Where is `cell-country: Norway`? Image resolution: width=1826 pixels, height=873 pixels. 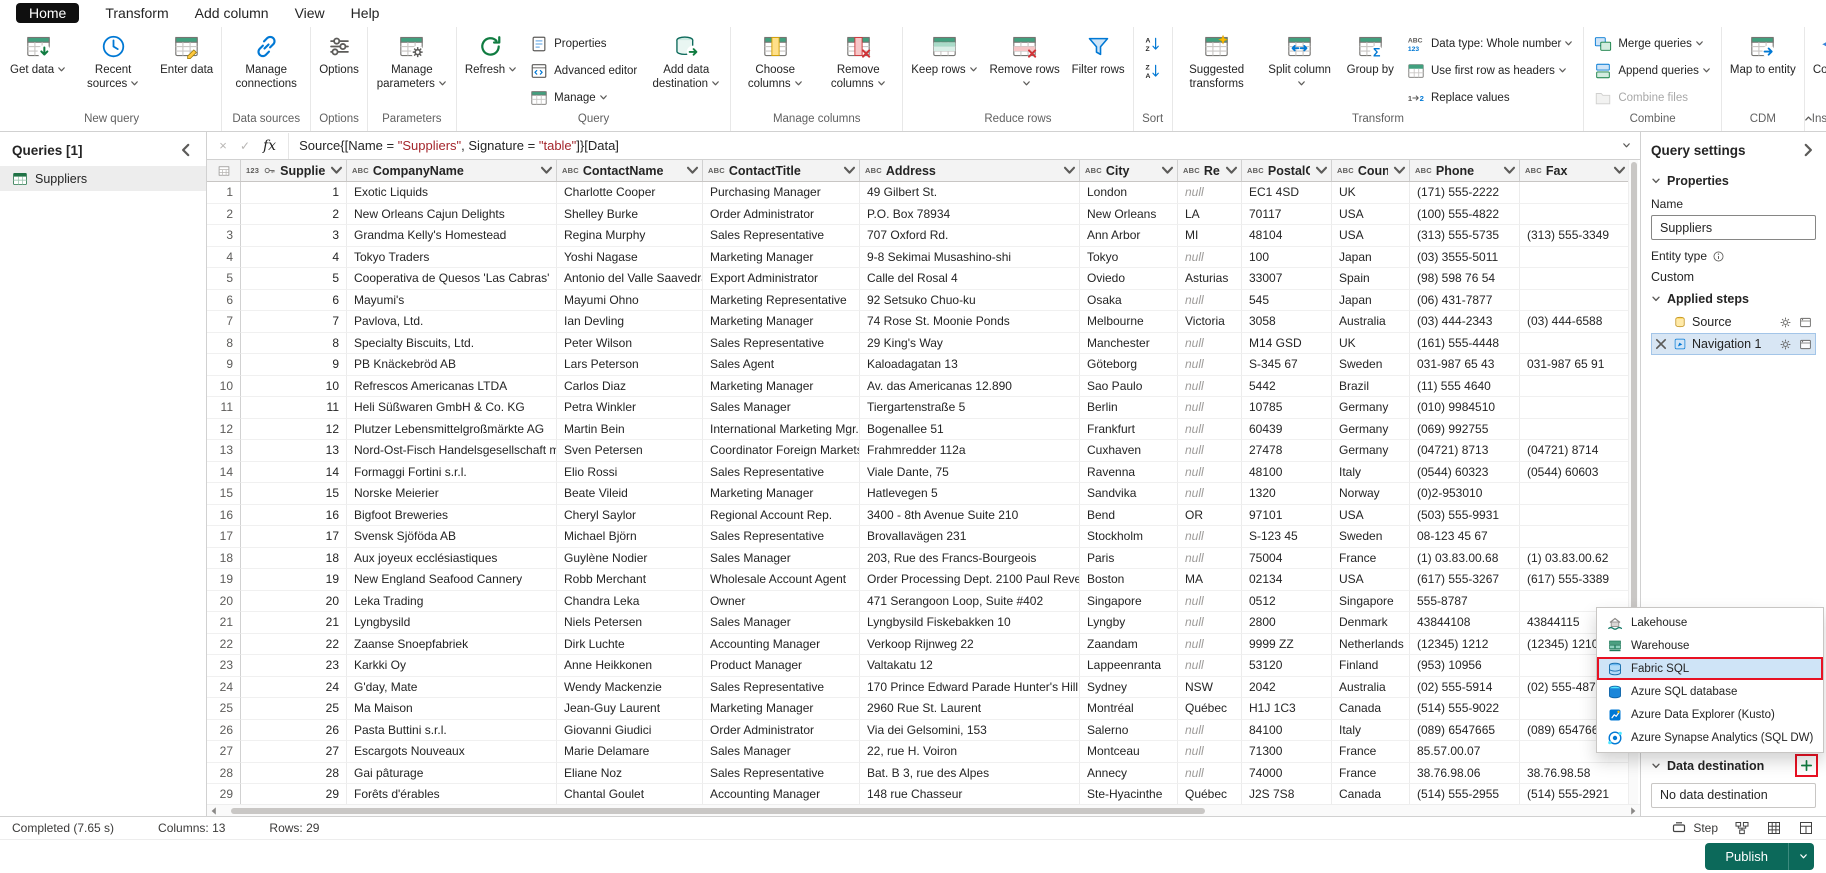
cell-country: Norway is located at coordinates (1371, 494).